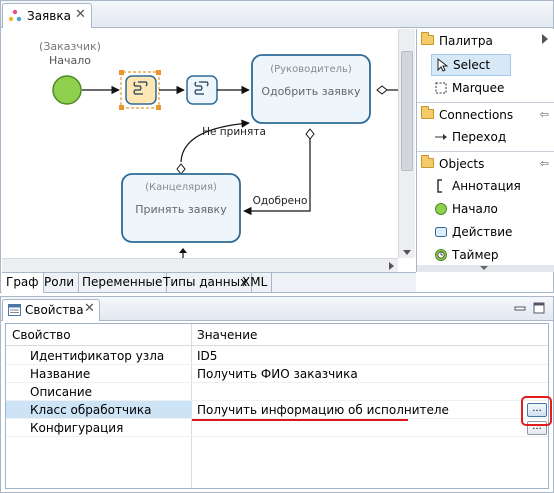  I want to click on property-key: Описание, so click(61, 392).